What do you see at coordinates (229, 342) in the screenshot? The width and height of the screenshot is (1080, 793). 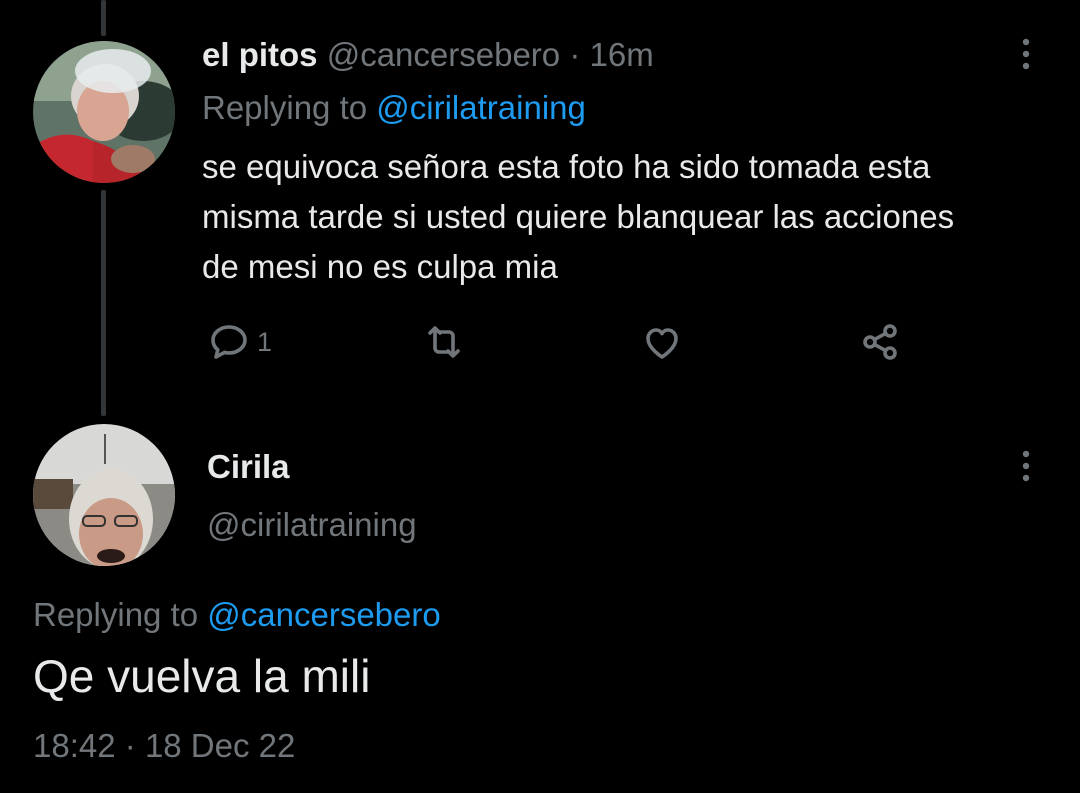 I see `reply-icon` at bounding box center [229, 342].